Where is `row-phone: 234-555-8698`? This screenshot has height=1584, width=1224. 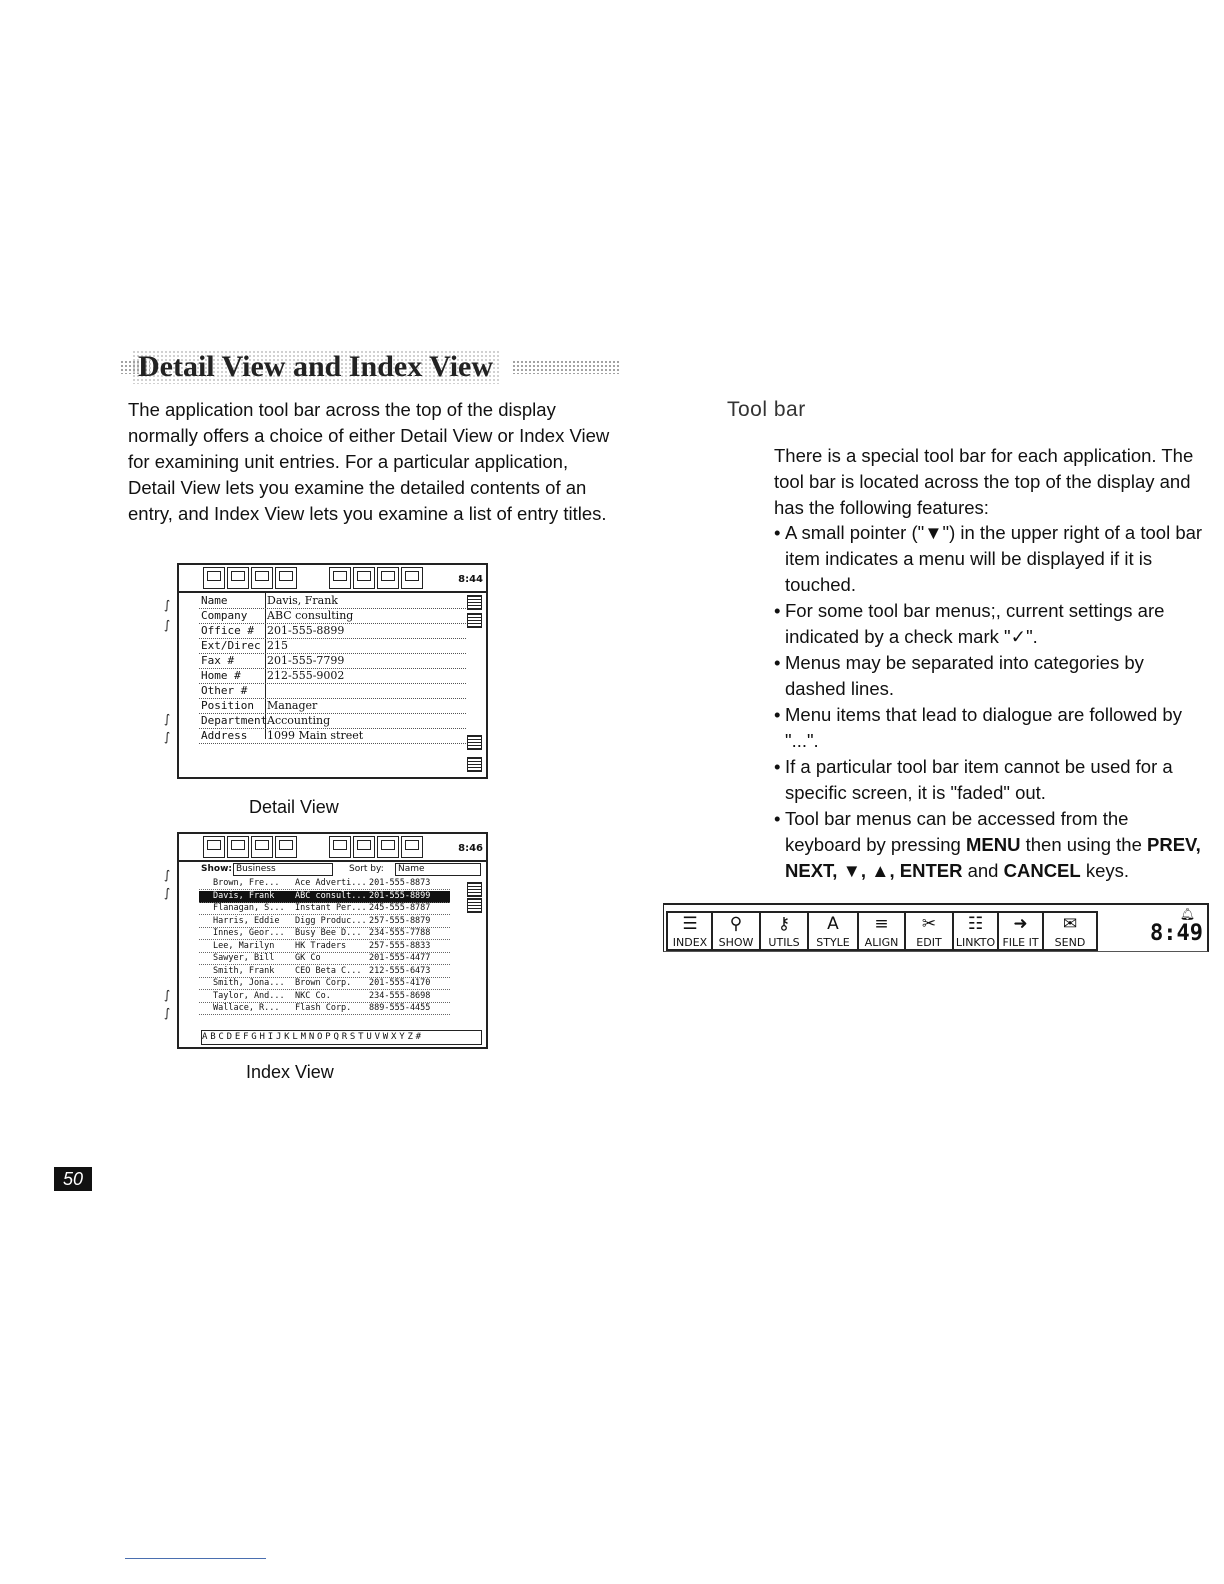 row-phone: 234-555-8698 is located at coordinates (400, 995).